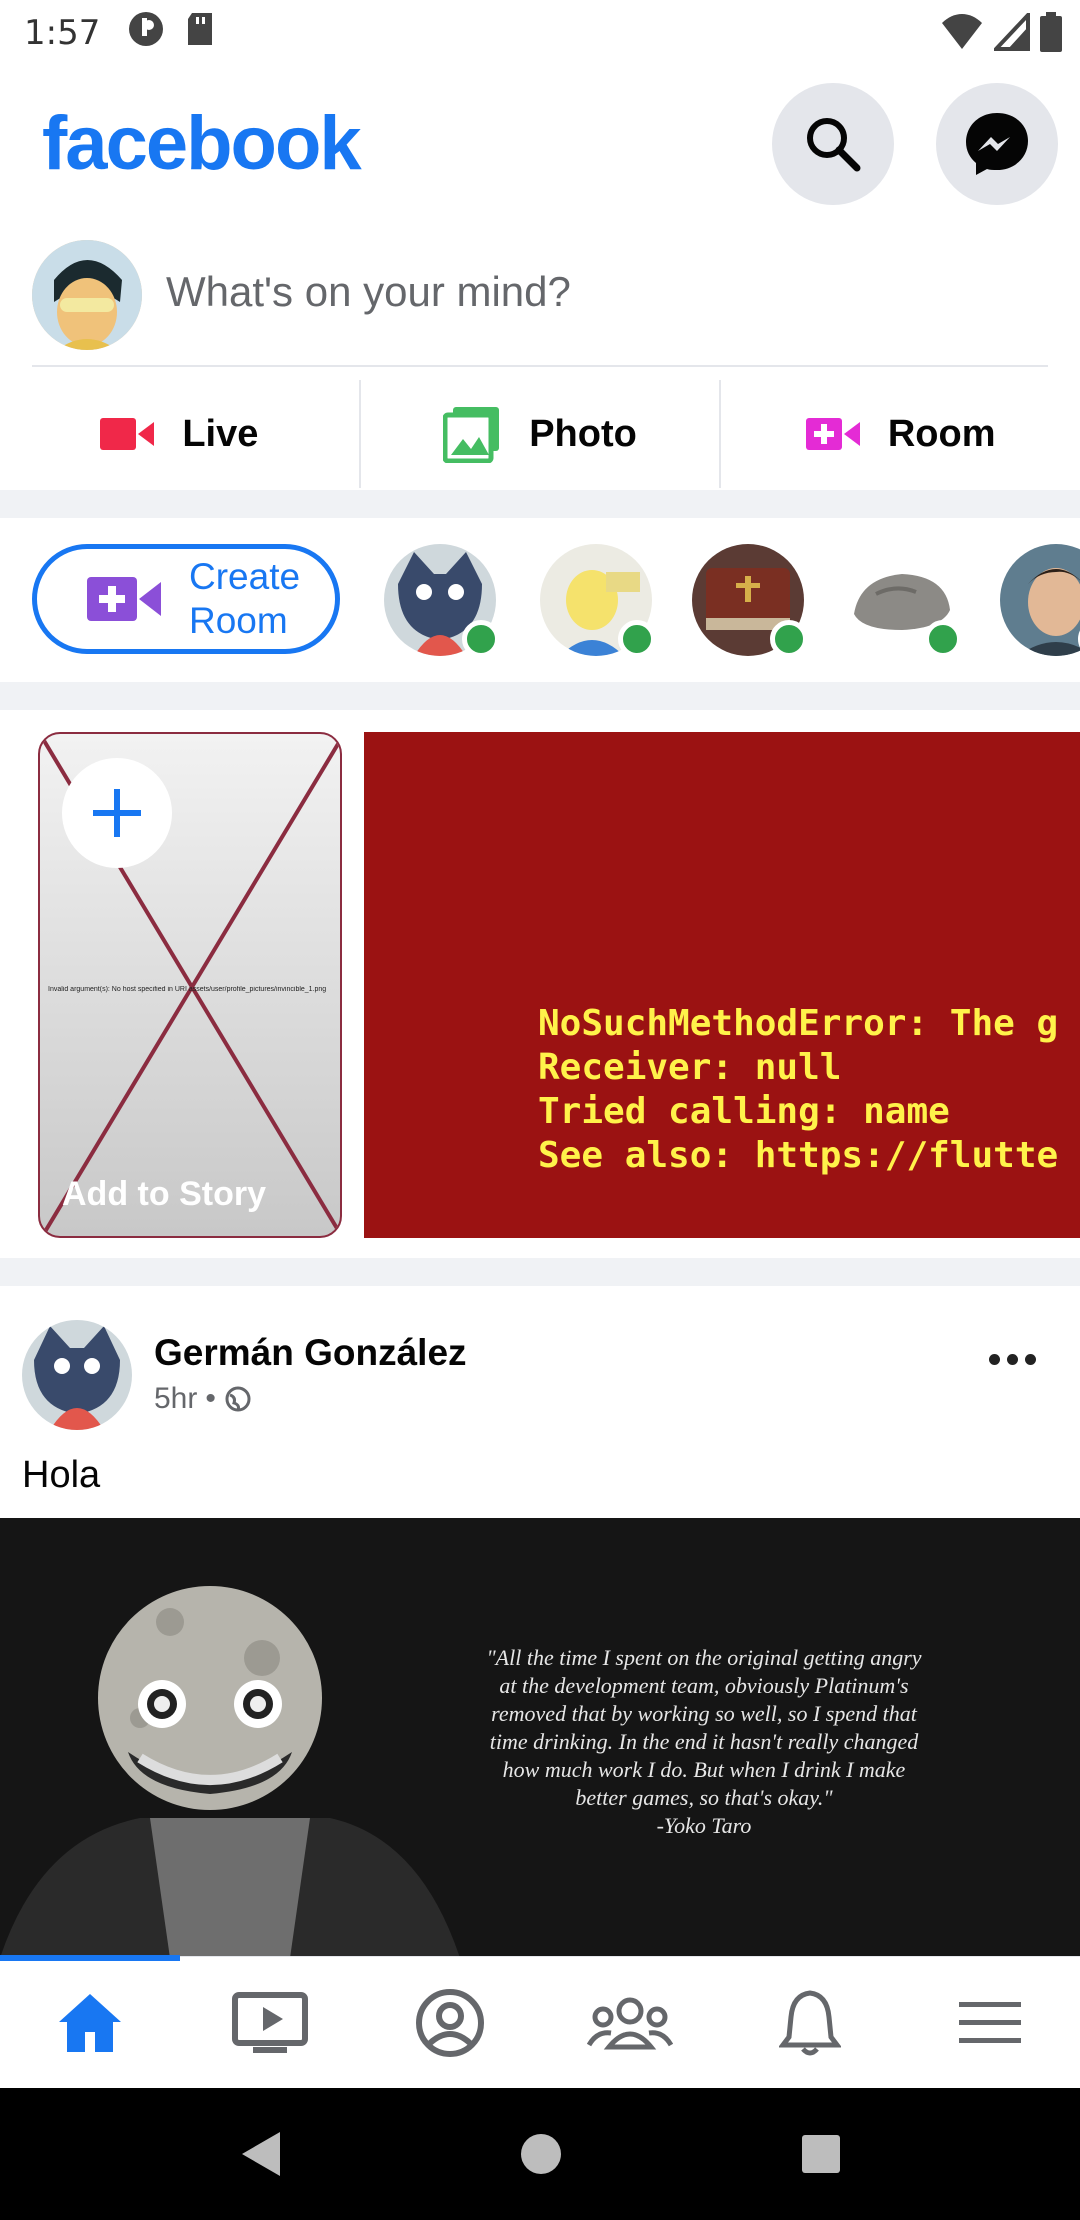 This screenshot has width=1080, height=2220. I want to click on menu-icon, so click(990, 2022).